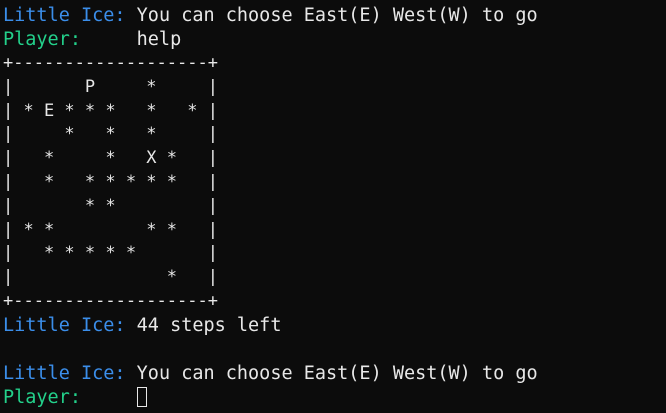 This screenshot has height=413, width=666. I want to click on text-cursor, so click(141, 396).